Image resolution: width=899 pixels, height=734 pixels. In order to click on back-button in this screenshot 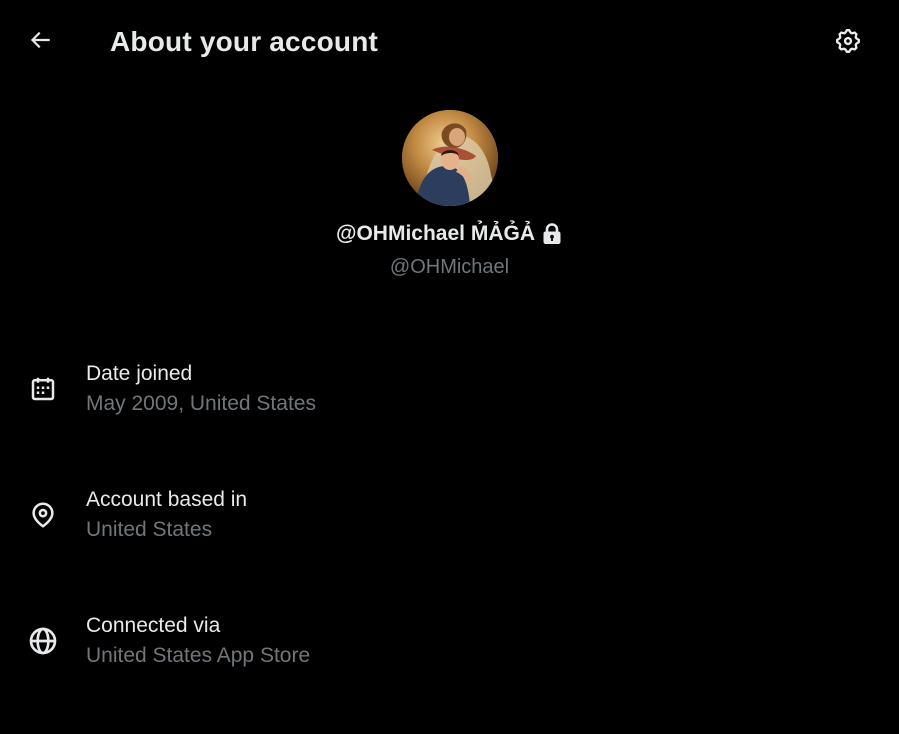, I will do `click(40, 42)`.